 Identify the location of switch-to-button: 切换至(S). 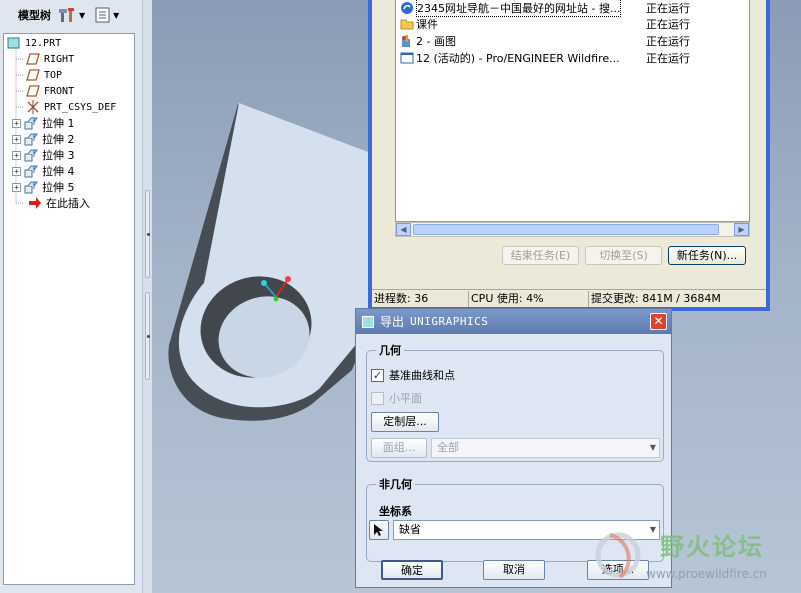
(623, 255).